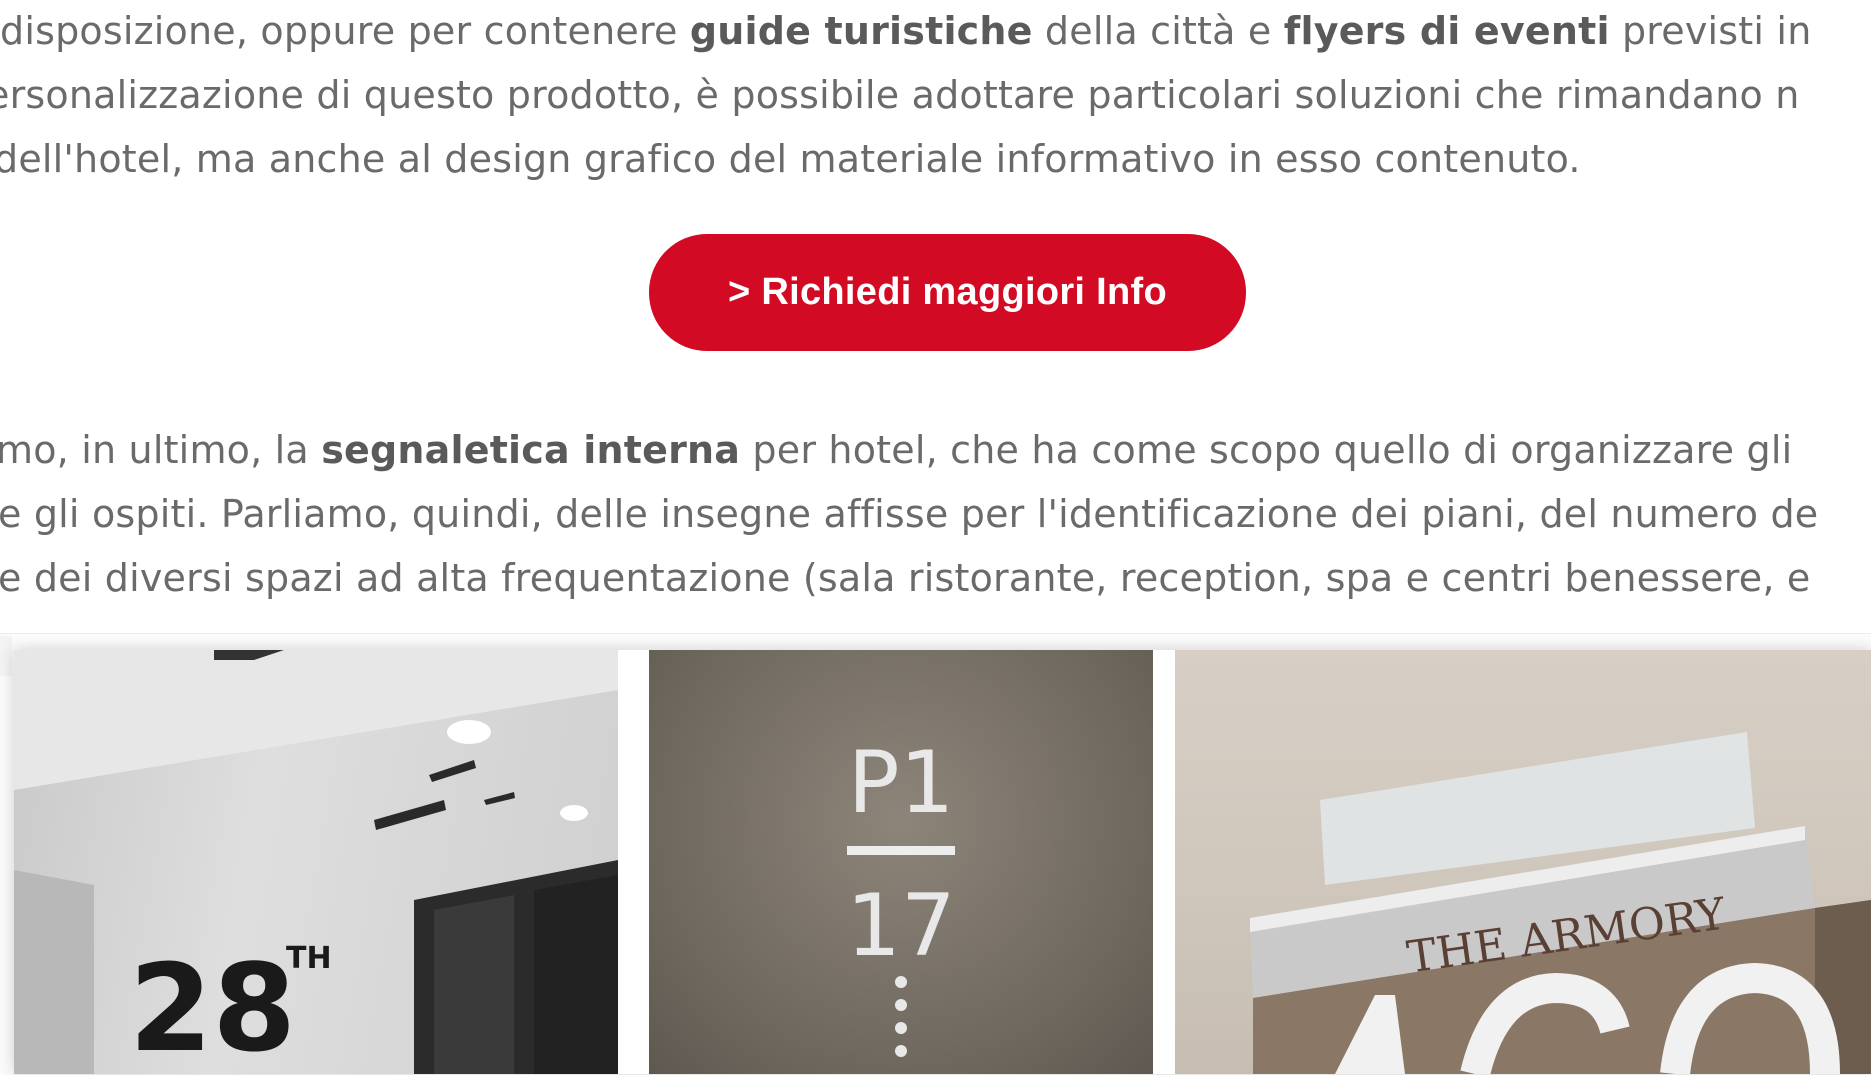 This screenshot has width=1871, height=1075. Describe the element at coordinates (531, 450) in the screenshot. I see `bold-segnaletica-interna: segnaletica interna` at that location.